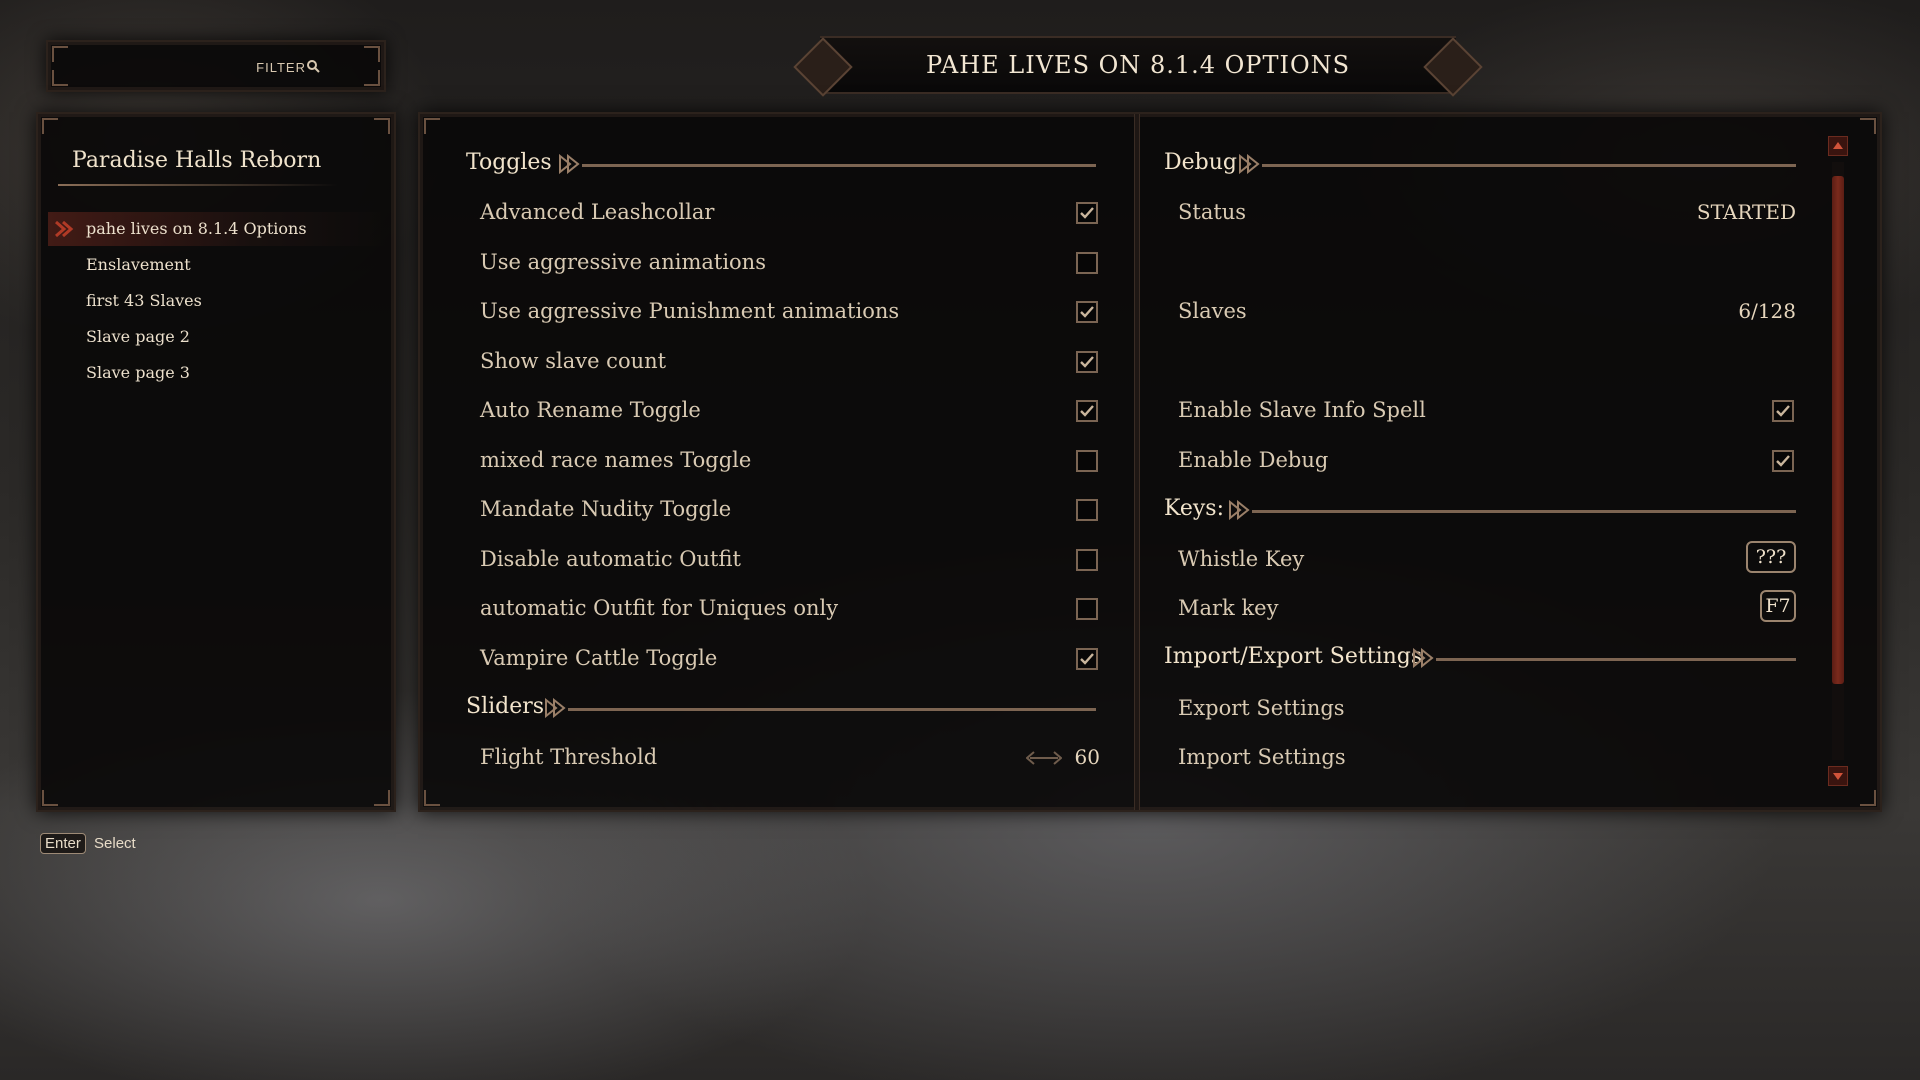  Describe the element at coordinates (1302, 410) in the screenshot. I see `option-label: Enable Slave Info Spell` at that location.